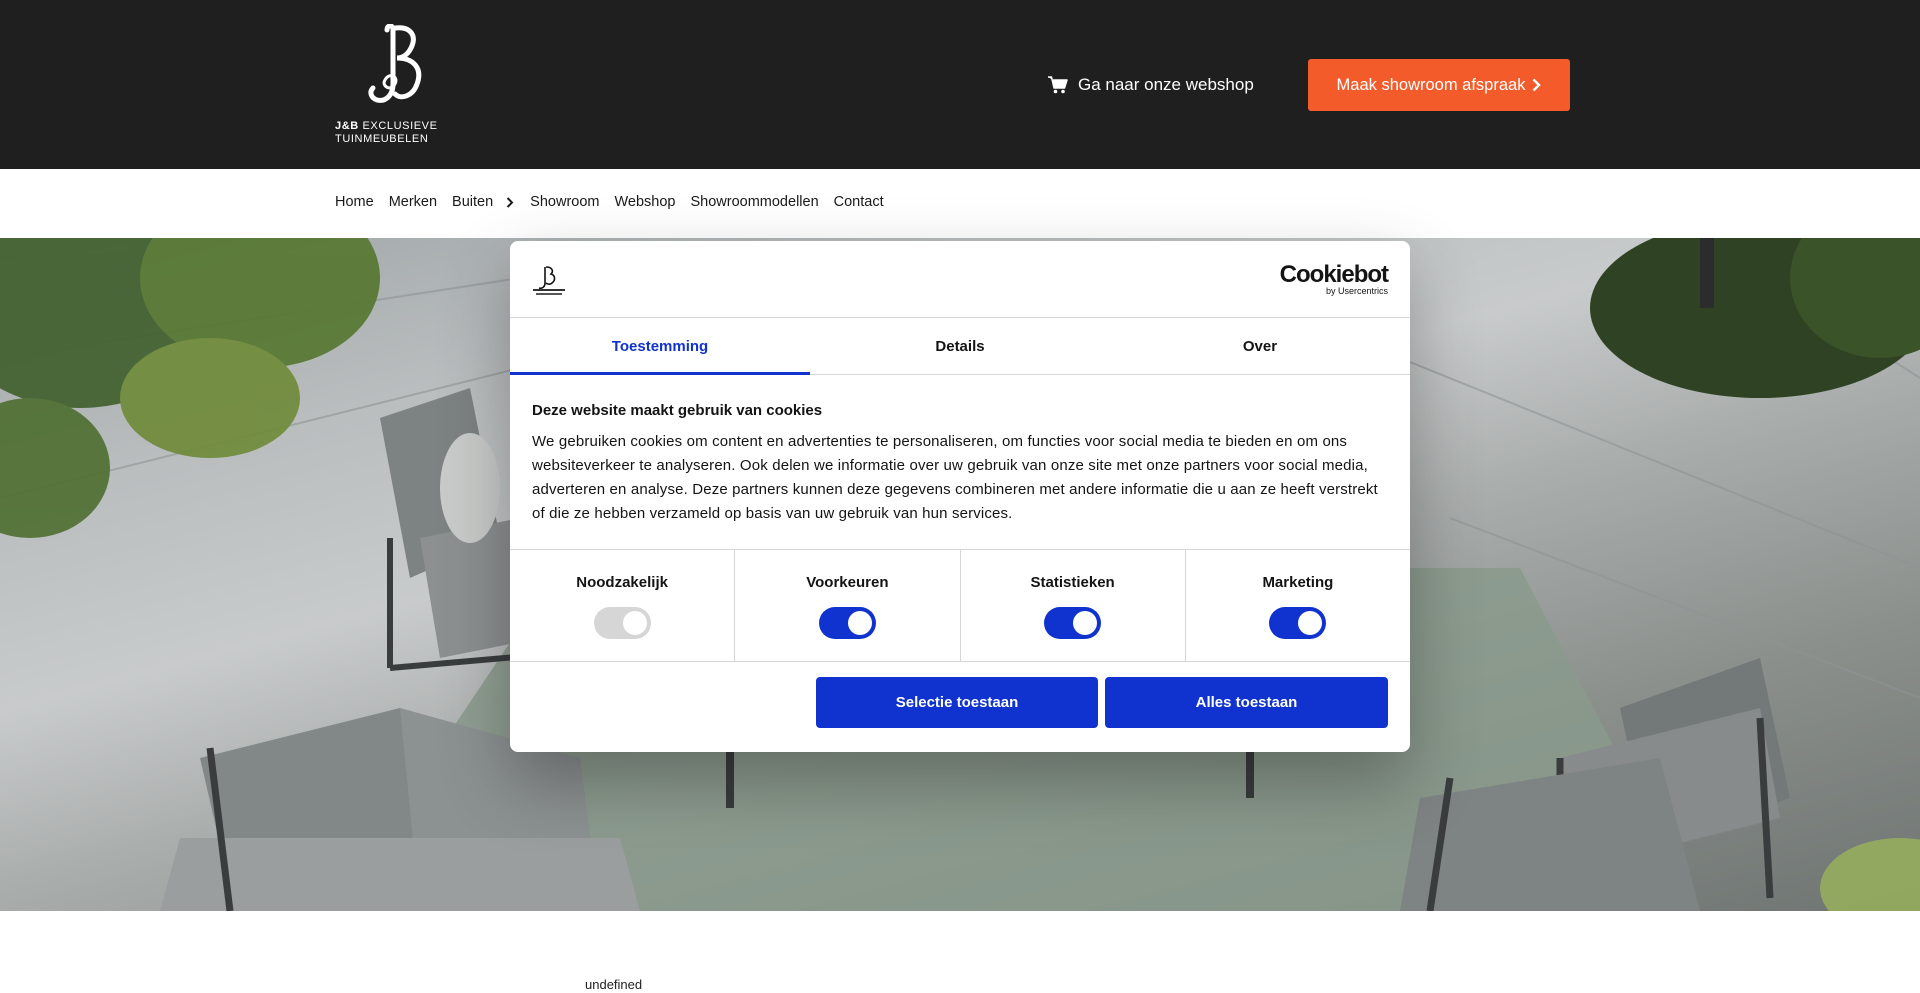 This screenshot has width=1920, height=993. What do you see at coordinates (754, 202) in the screenshot?
I see `nav-item-showroommodellen: Showroommodellen` at bounding box center [754, 202].